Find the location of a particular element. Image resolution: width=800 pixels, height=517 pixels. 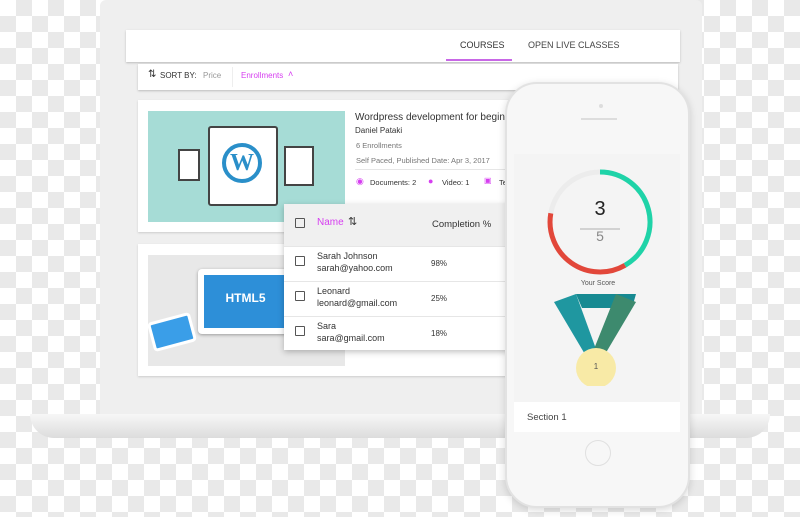

tab-bar: COURSES OPEN LIVE CLASSES is located at coordinates (403, 46).